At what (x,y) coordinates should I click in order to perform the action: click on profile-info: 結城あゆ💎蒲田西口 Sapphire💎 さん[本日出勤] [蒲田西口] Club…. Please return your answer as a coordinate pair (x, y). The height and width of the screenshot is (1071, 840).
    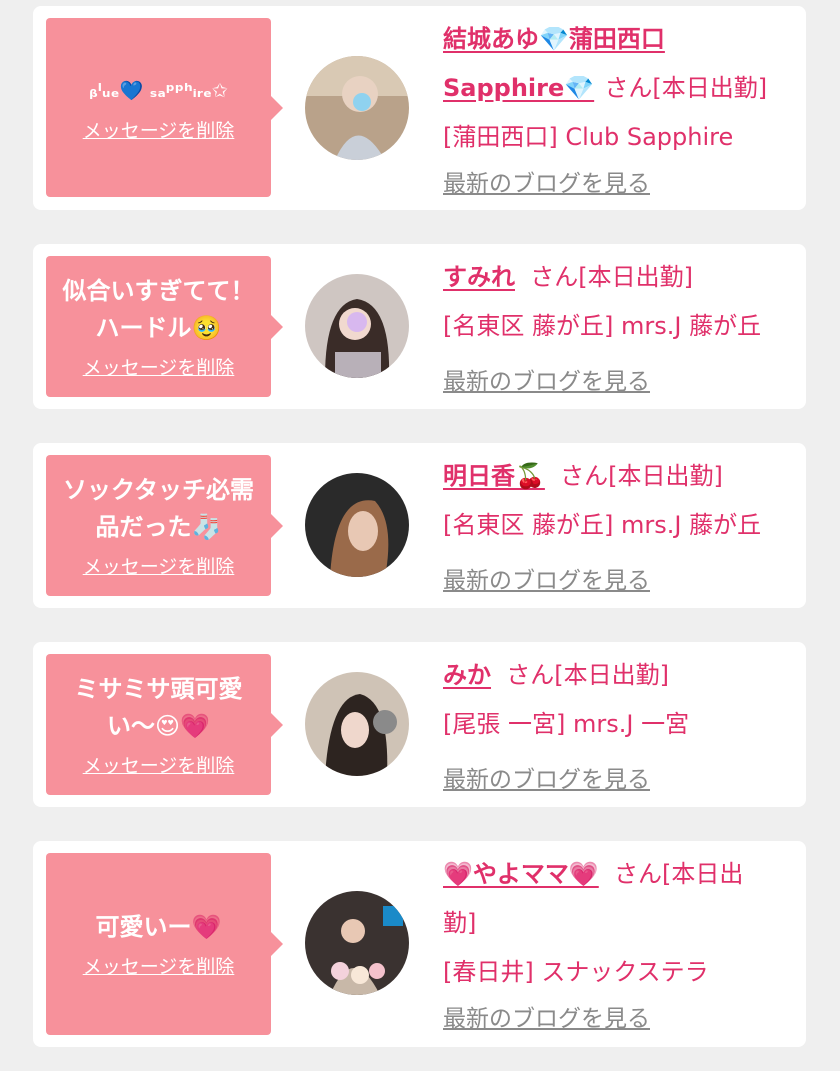
    Looking at the image, I should click on (619, 89).